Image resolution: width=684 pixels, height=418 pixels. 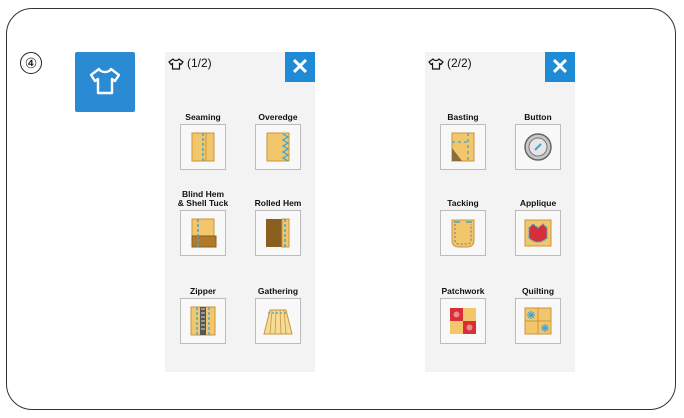 I want to click on stitch-seaming: Seaming, so click(x=203, y=137).